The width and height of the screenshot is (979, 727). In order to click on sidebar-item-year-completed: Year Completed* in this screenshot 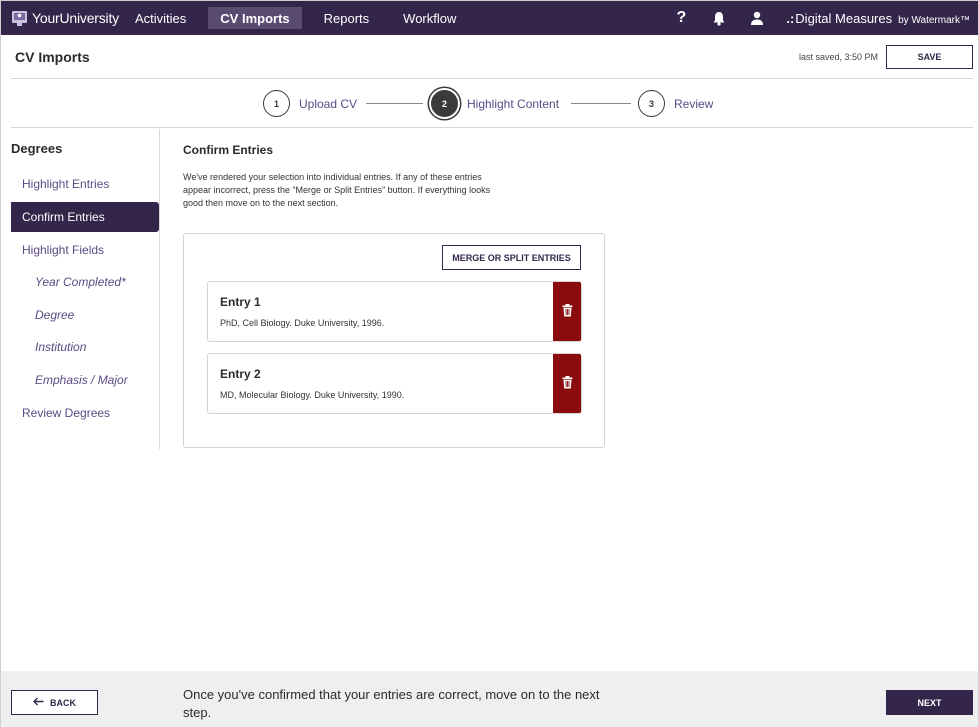, I will do `click(85, 282)`.